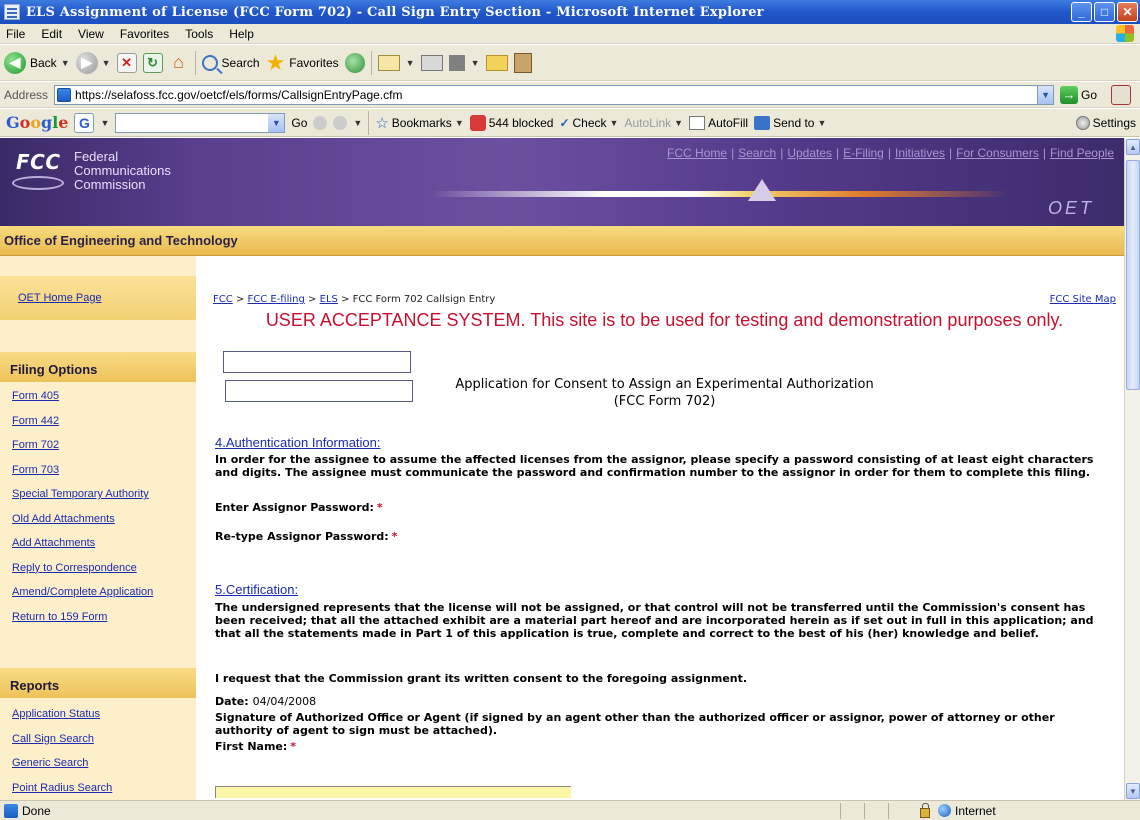  I want to click on menu-file: File, so click(15, 34).